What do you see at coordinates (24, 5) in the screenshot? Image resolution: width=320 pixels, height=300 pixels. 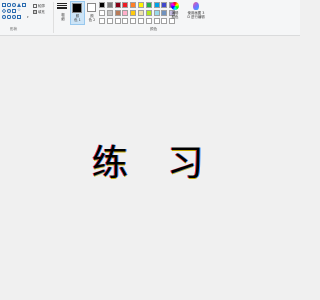 I see `polygon-shape-icon` at bounding box center [24, 5].